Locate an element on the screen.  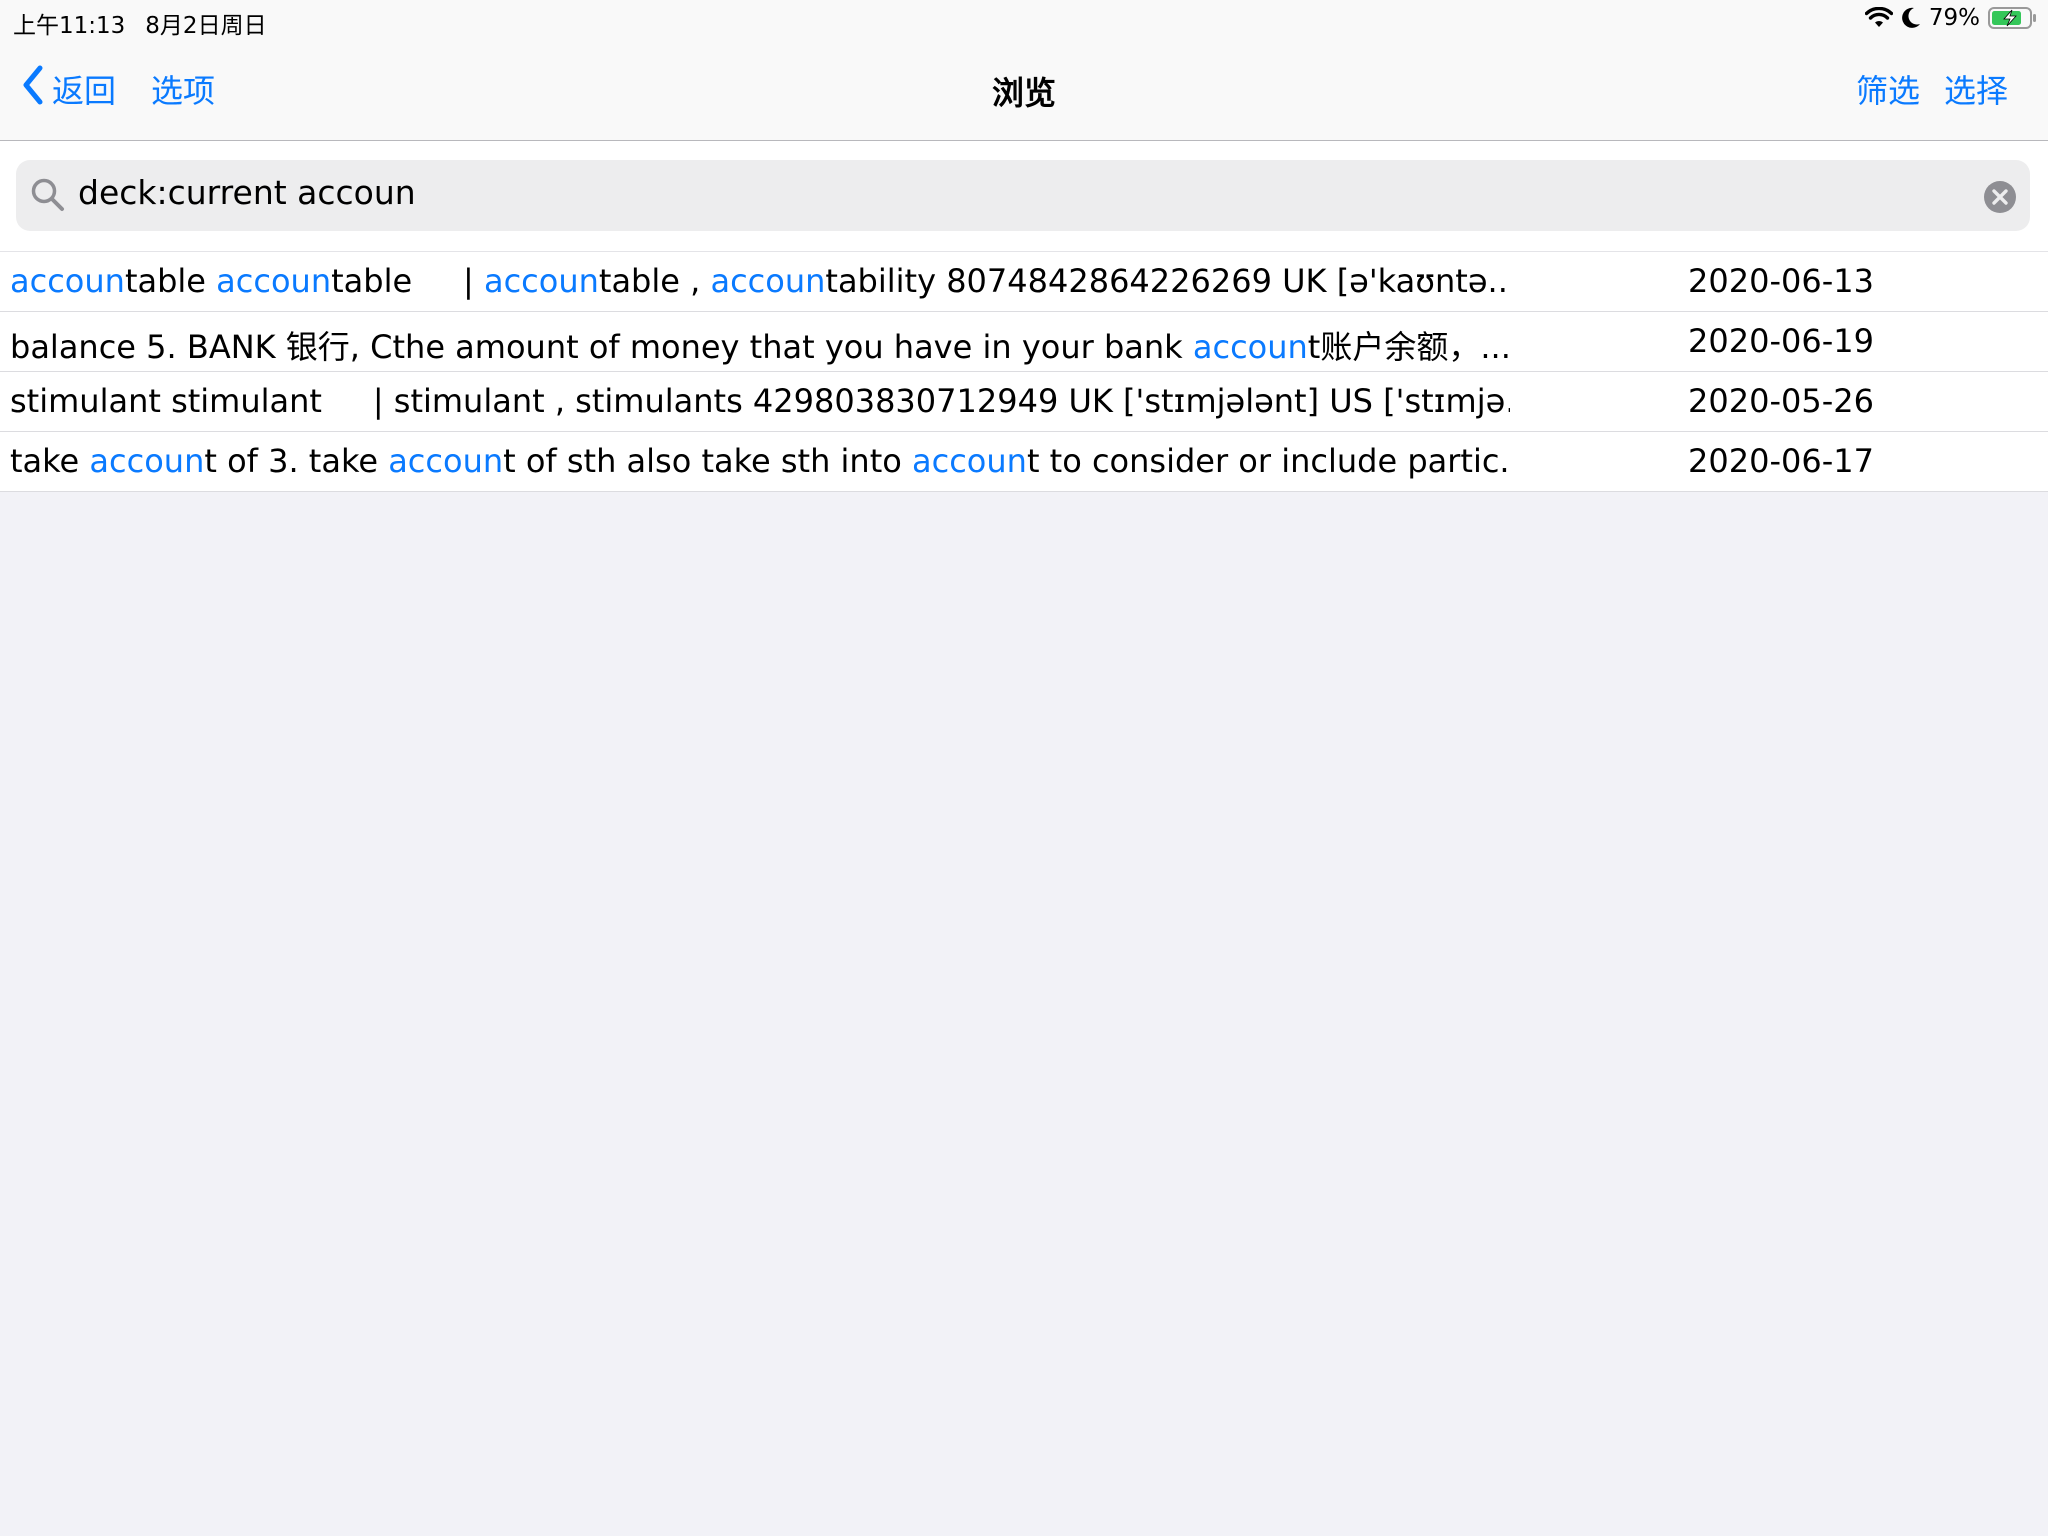
status-time: 上午11:13 is located at coordinates (69, 26).